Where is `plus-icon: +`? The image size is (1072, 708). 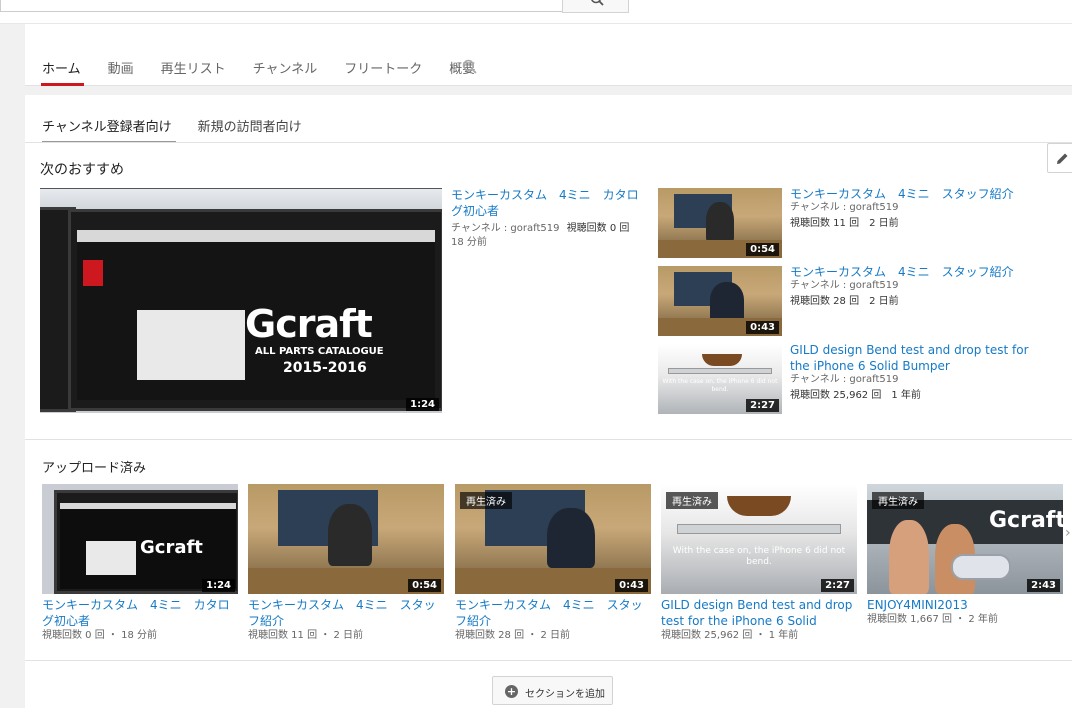 plus-icon: + is located at coordinates (511, 691).